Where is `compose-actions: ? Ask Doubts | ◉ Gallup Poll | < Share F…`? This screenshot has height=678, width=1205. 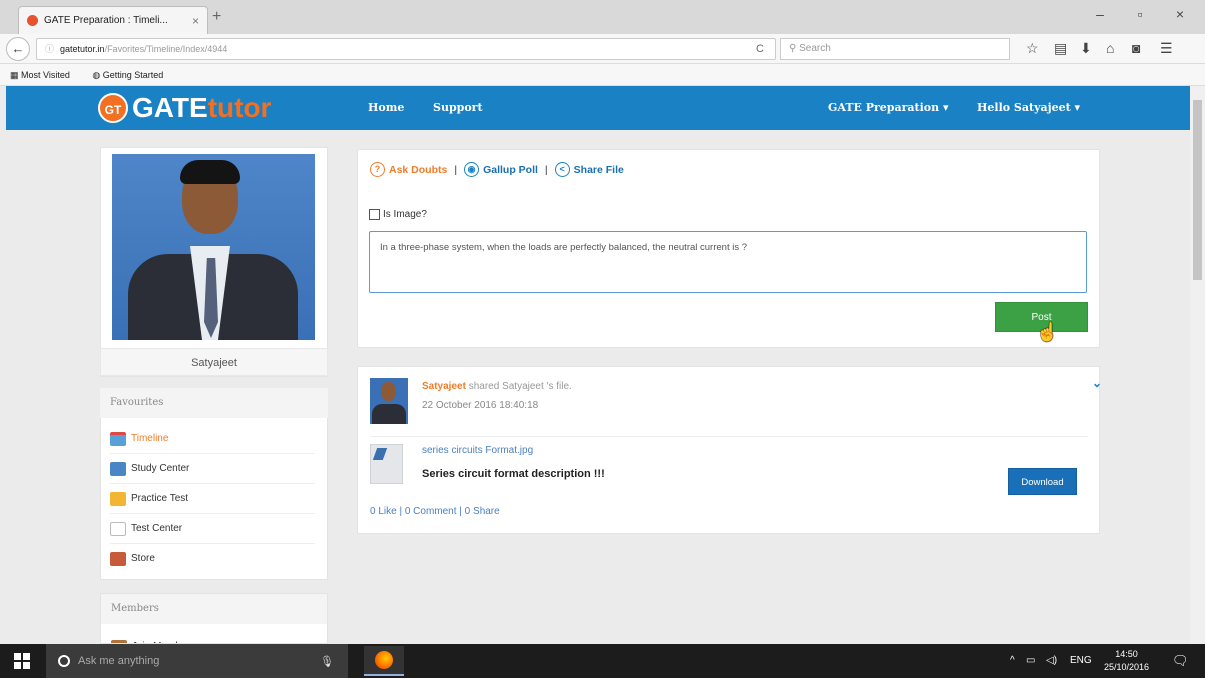 compose-actions: ? Ask Doubts | ◉ Gallup Poll | < Share F… is located at coordinates (497, 169).